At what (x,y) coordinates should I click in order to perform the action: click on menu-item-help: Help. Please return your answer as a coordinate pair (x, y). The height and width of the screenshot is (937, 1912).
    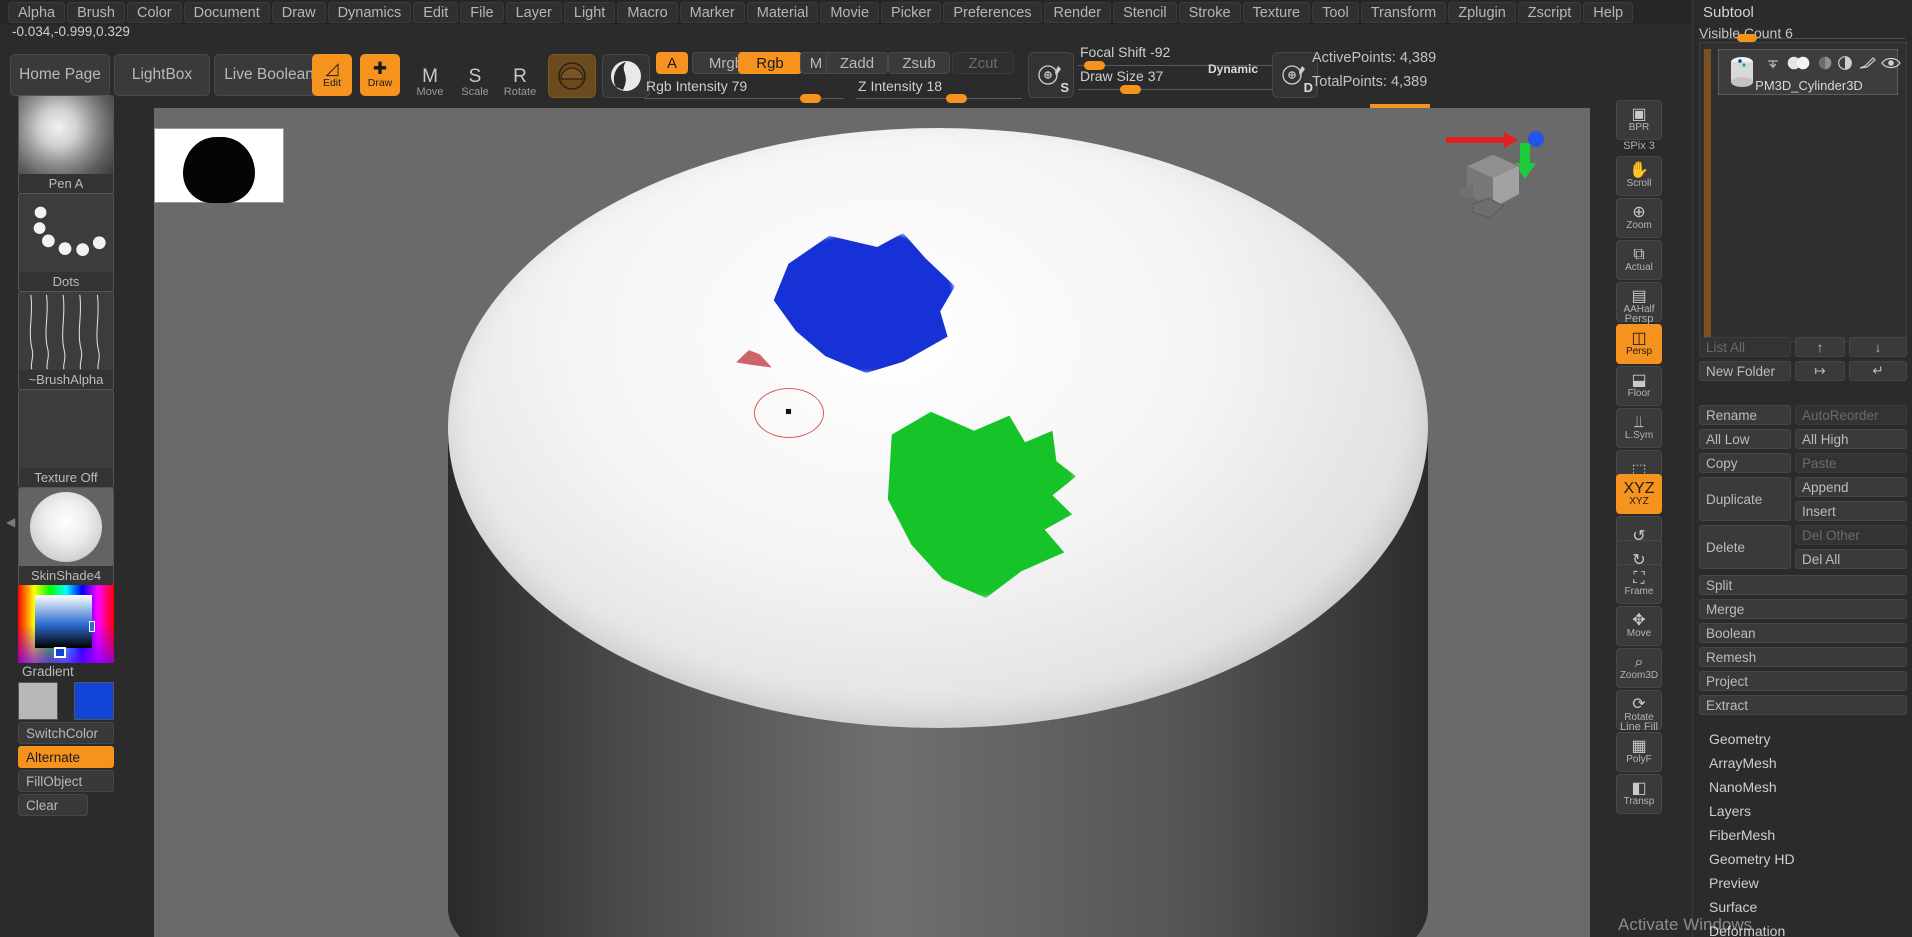
    Looking at the image, I should click on (1608, 12).